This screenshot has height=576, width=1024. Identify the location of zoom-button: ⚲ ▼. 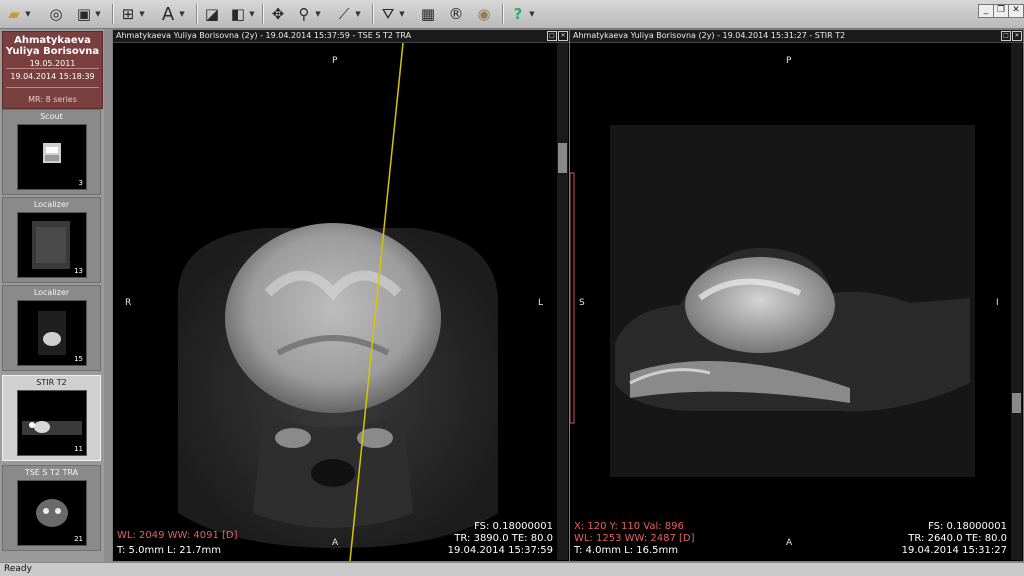
(308, 14).